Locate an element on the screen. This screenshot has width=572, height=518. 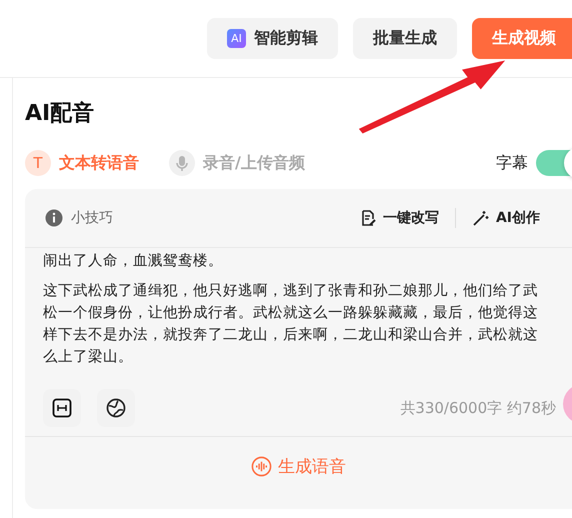
info-icon is located at coordinates (54, 218).